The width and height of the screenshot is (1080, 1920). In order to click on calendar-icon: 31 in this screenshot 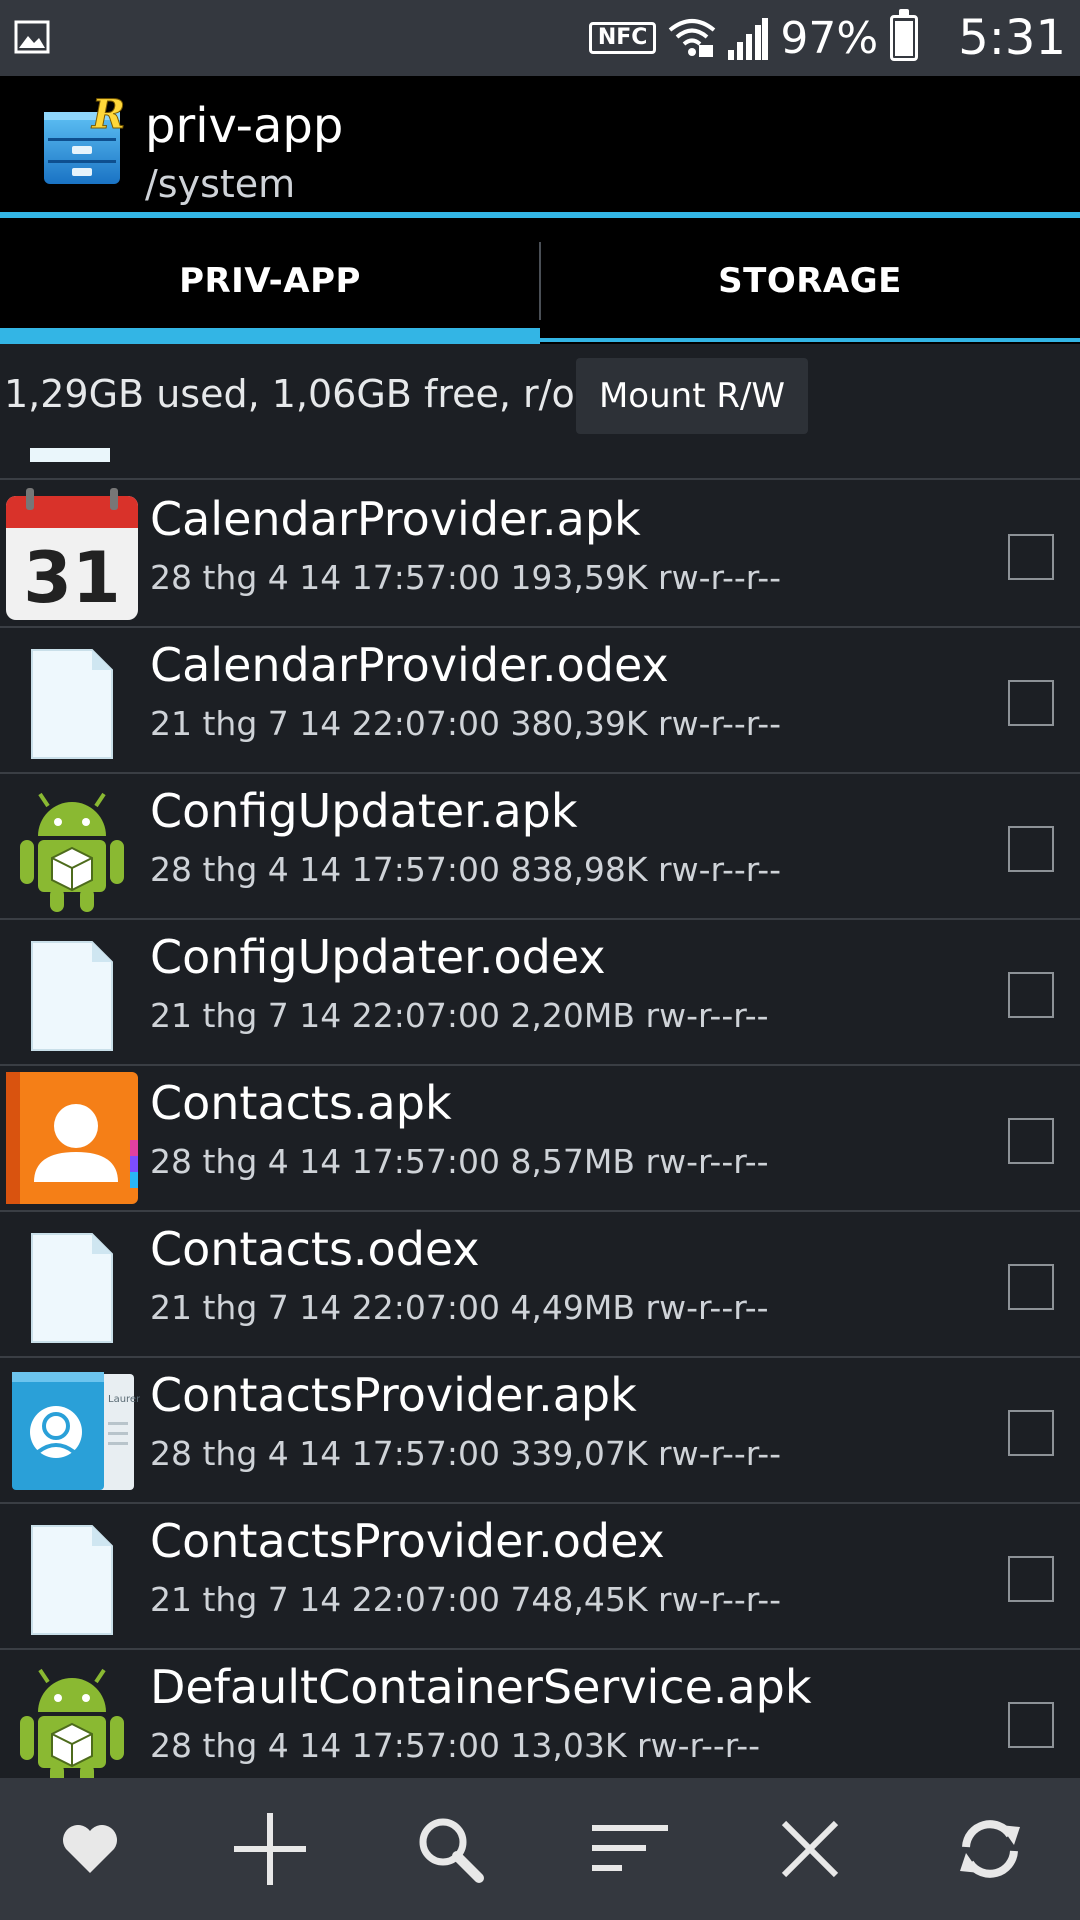, I will do `click(72, 554)`.